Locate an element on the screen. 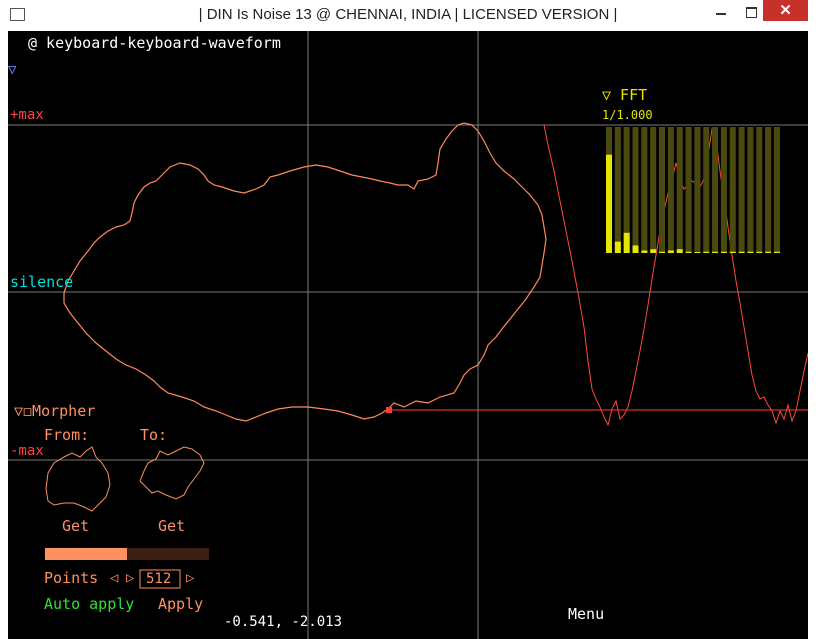 The image size is (816, 639). minus-max-label: -max is located at coordinates (27, 451).